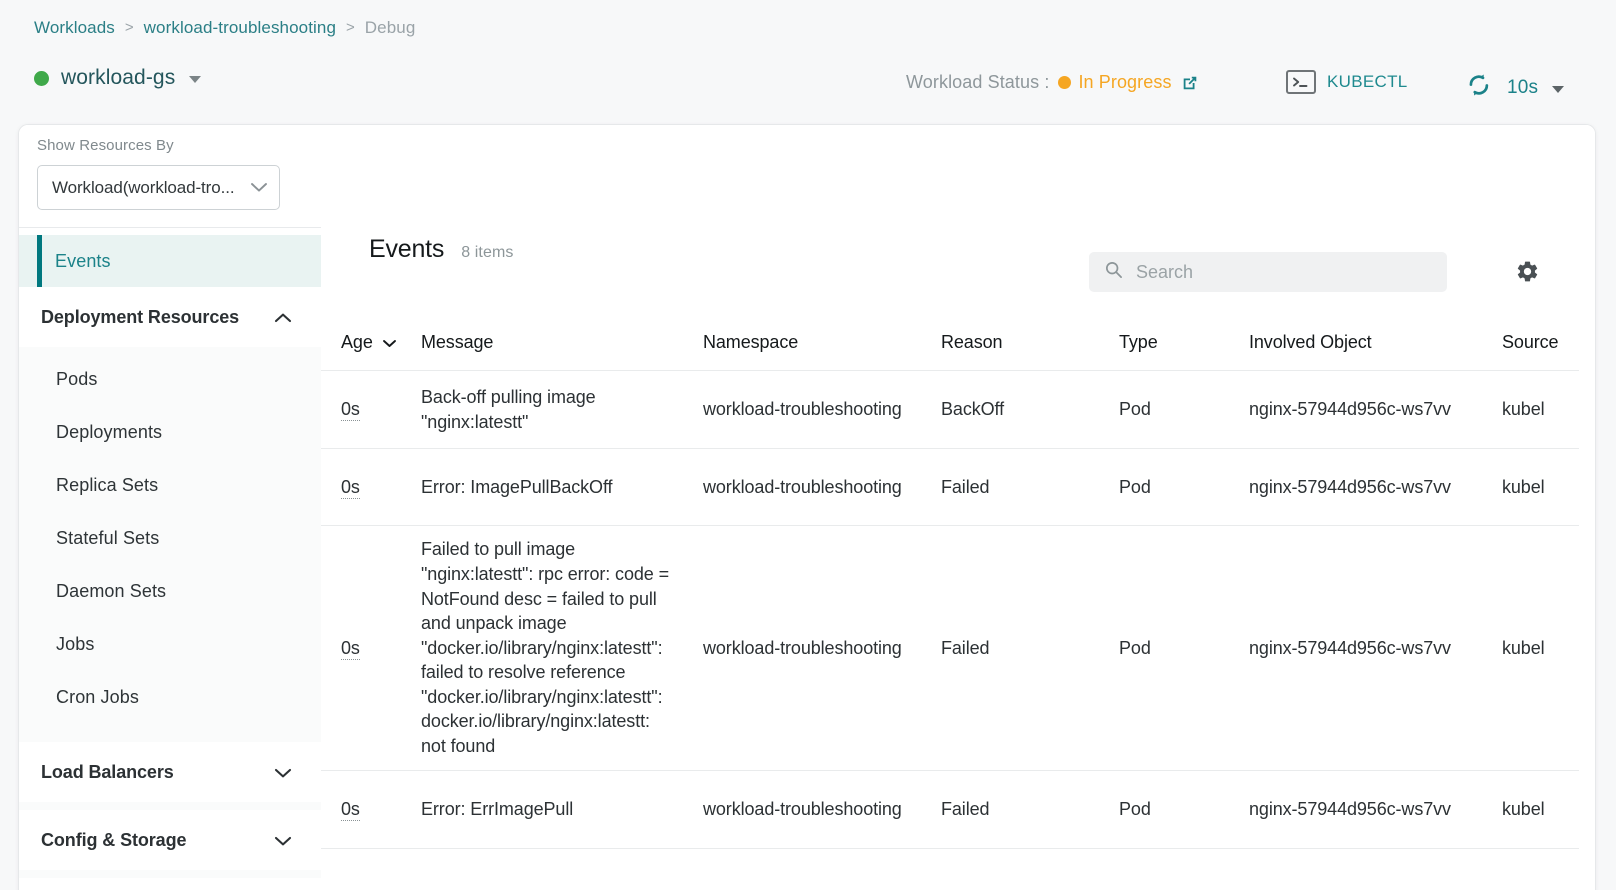 The height and width of the screenshot is (890, 1616). I want to click on breadcrumb-item-workloads: Workloads, so click(74, 28).